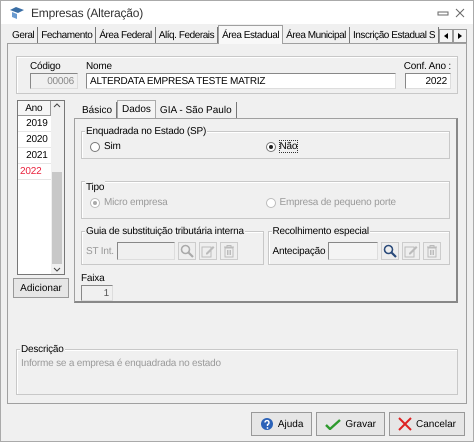 The width and height of the screenshot is (474, 442). What do you see at coordinates (196, 110) in the screenshot?
I see `tab: GIA - São Paulo` at bounding box center [196, 110].